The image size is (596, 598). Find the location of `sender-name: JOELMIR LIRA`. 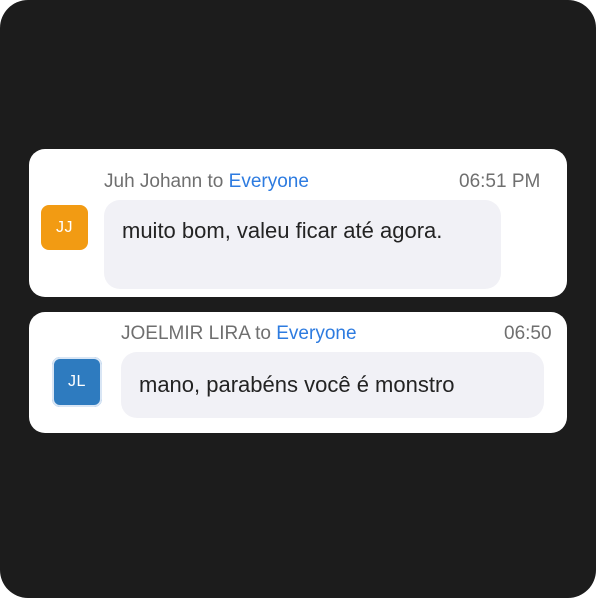

sender-name: JOELMIR LIRA is located at coordinates (185, 333).